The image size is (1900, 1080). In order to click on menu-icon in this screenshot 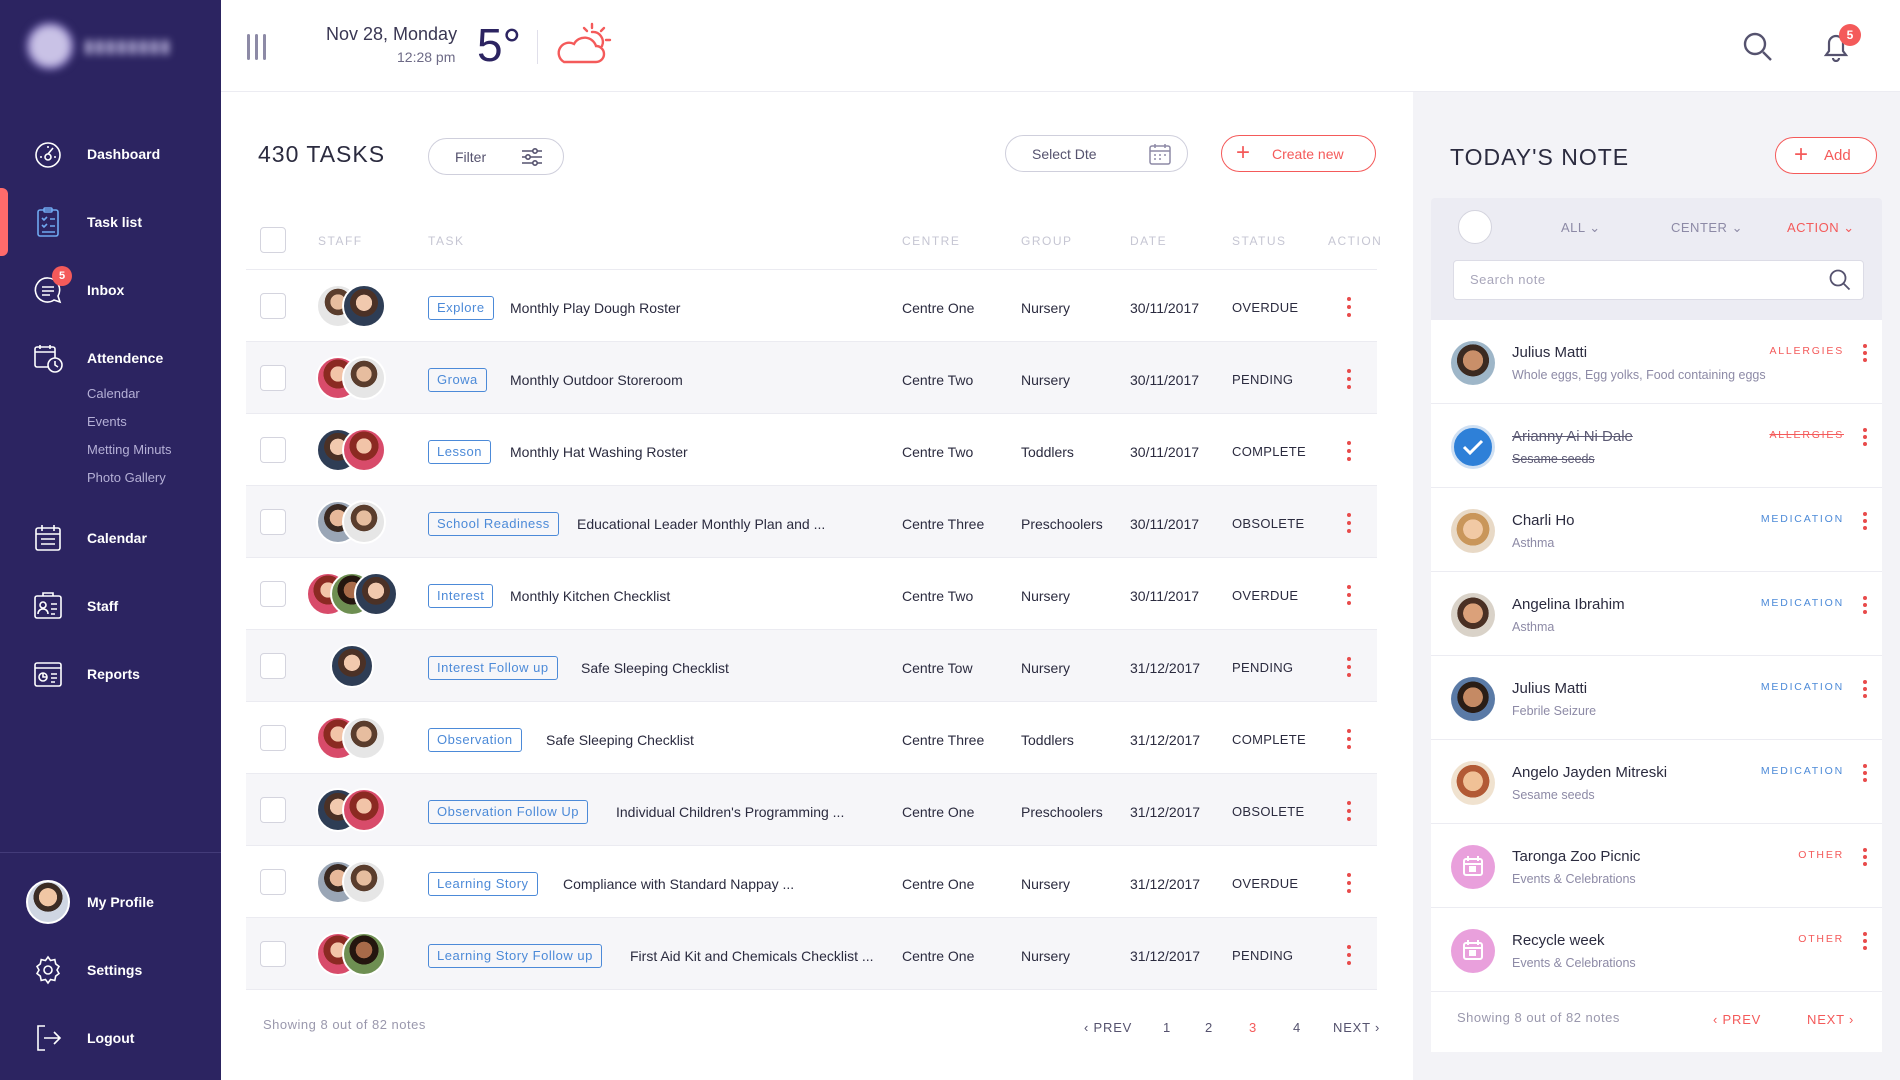, I will do `click(258, 47)`.